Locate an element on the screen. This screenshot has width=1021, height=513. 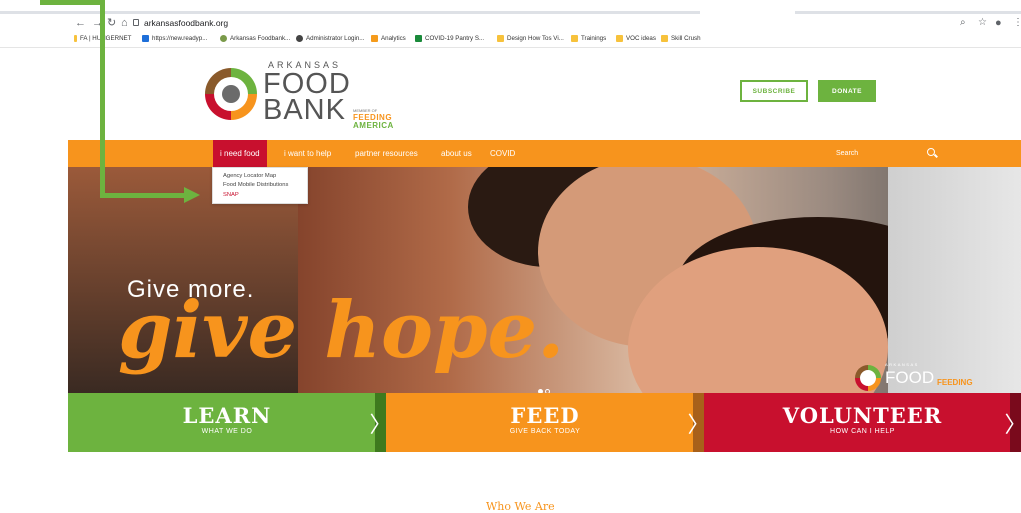
address-bar-row: ← → ↻ ⌂ arkansasfoodbank.org ⌕ ☆ ● ⋮ is located at coordinates (510, 23).